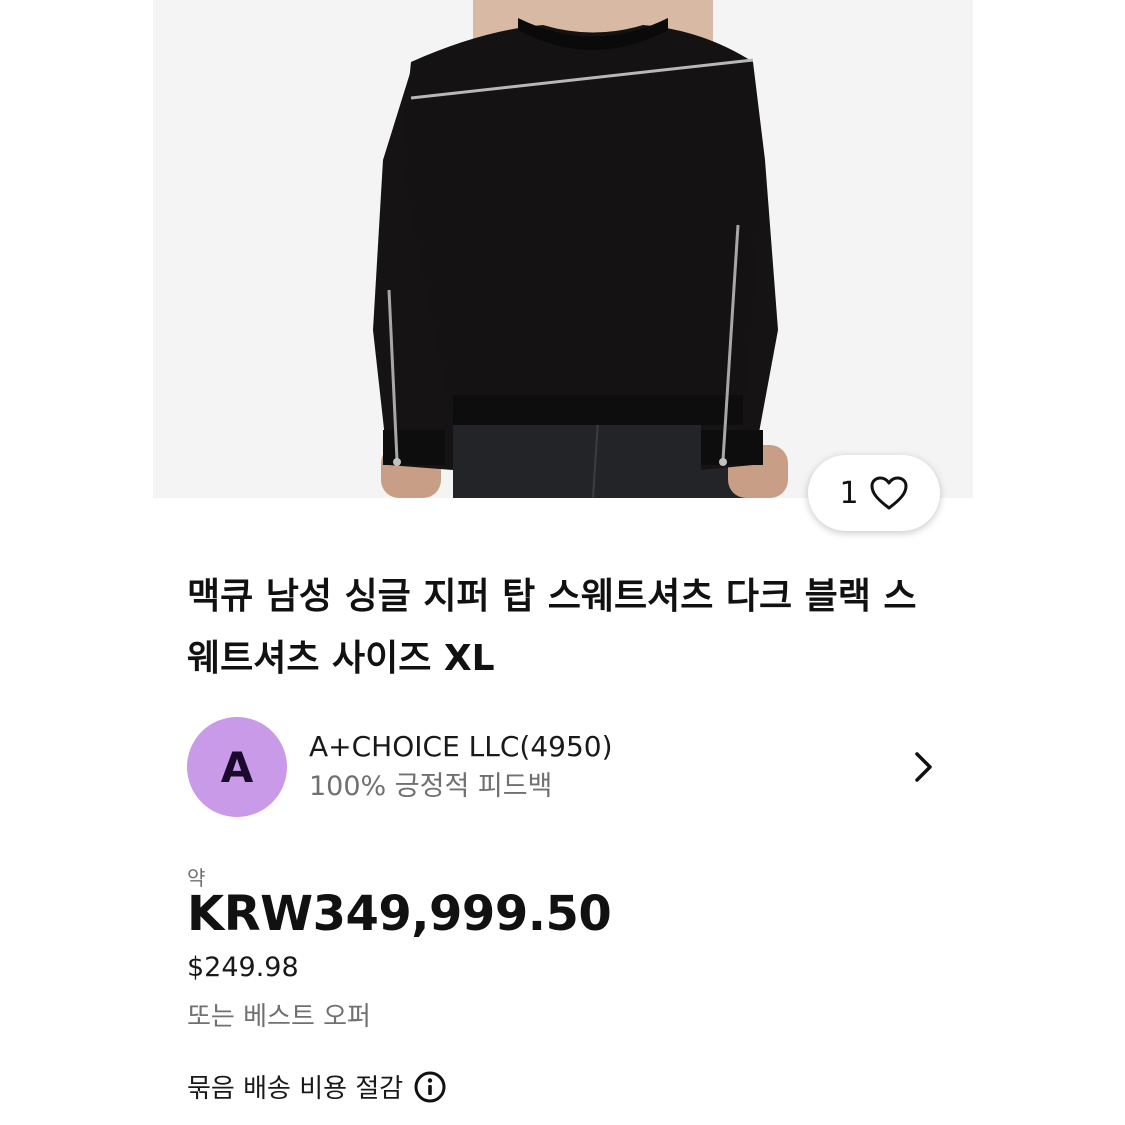  What do you see at coordinates (295, 1089) in the screenshot?
I see `shipping-label: 묶음 배송 비용 절감` at bounding box center [295, 1089].